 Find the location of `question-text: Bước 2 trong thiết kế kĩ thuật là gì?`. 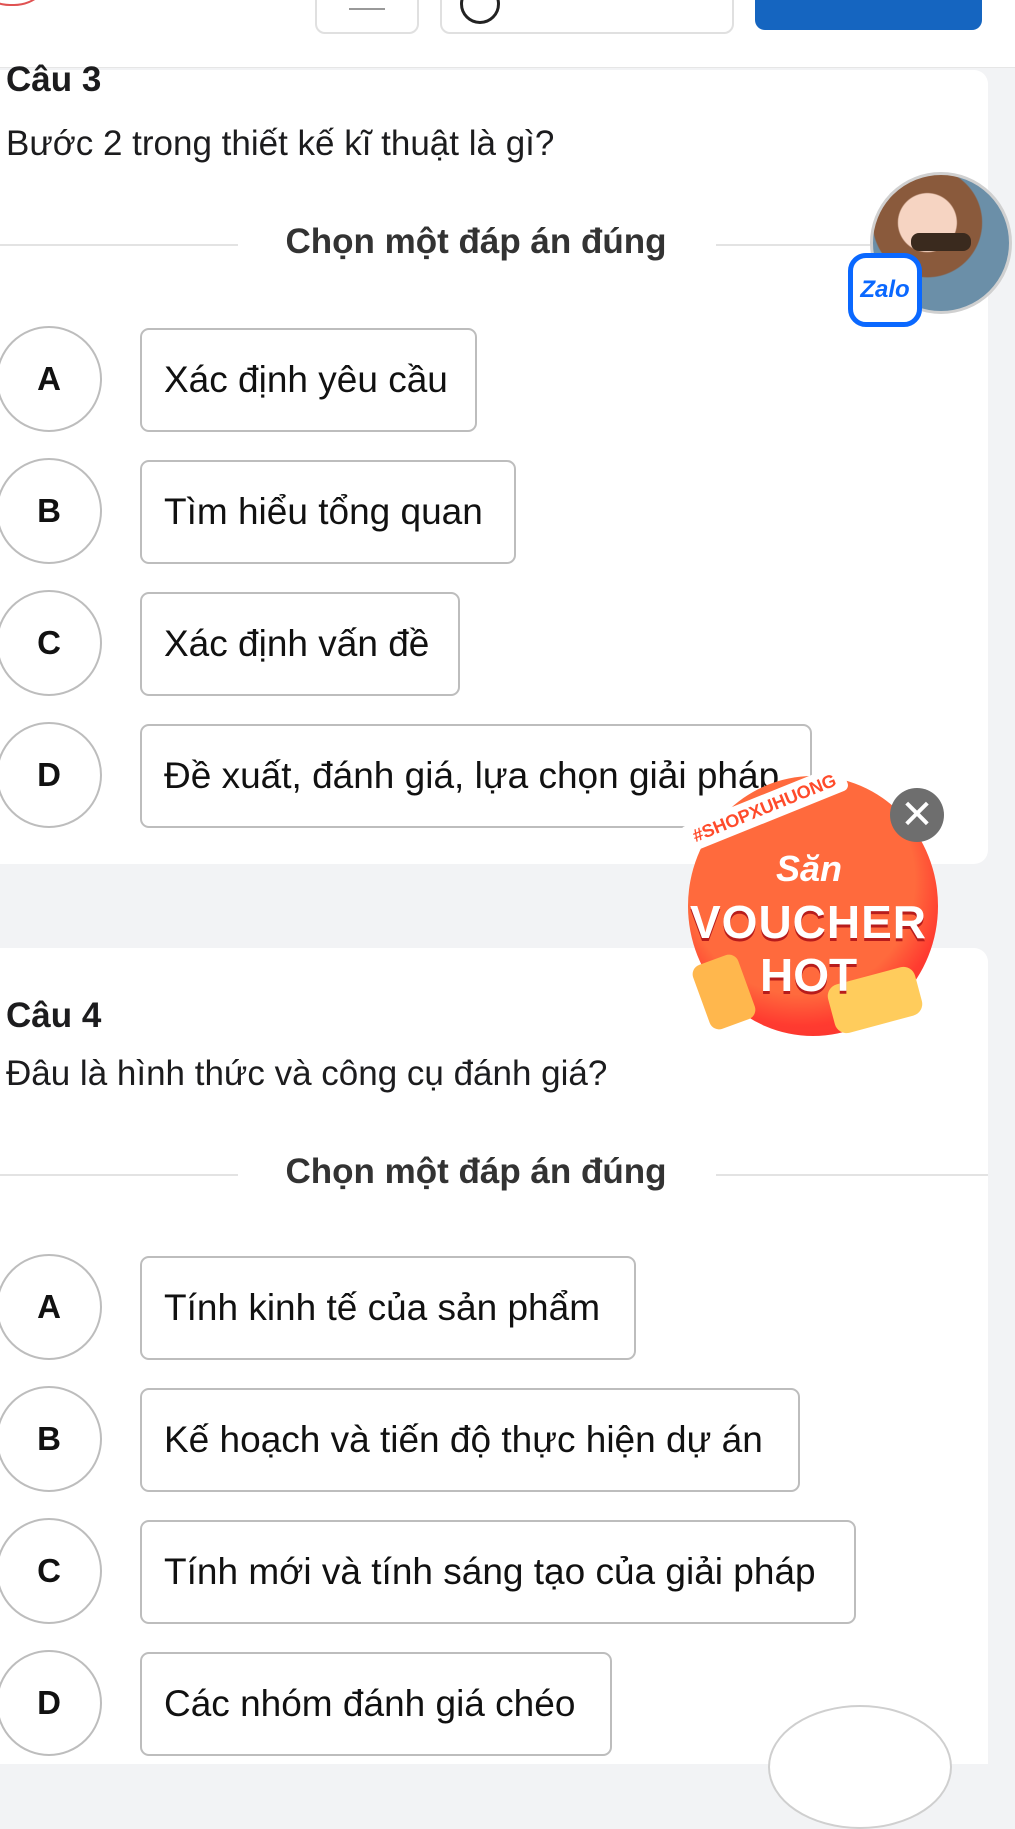

question-text: Bước 2 trong thiết kế kĩ thuật là gì? is located at coordinates (280, 143).